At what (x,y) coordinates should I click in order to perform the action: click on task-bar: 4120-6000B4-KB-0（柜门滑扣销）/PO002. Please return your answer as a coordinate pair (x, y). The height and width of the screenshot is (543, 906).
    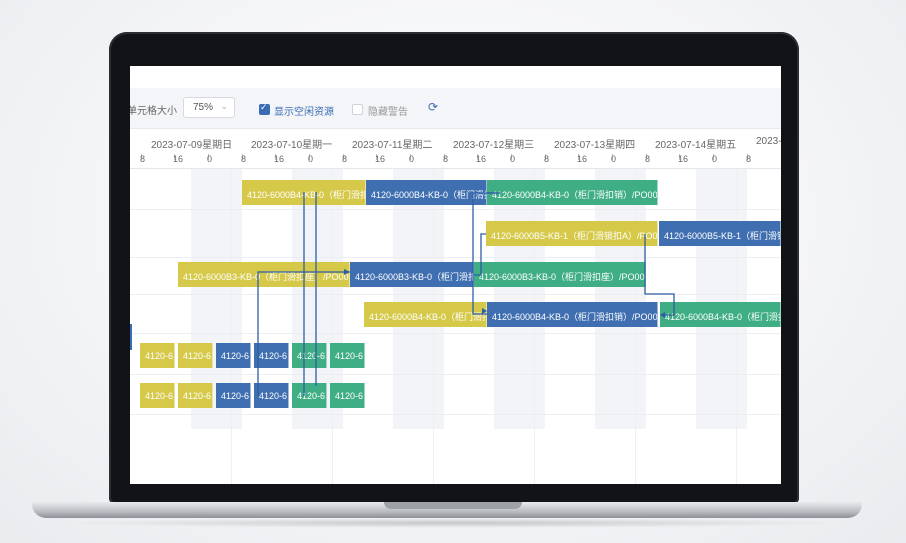
    Looking at the image, I should click on (572, 192).